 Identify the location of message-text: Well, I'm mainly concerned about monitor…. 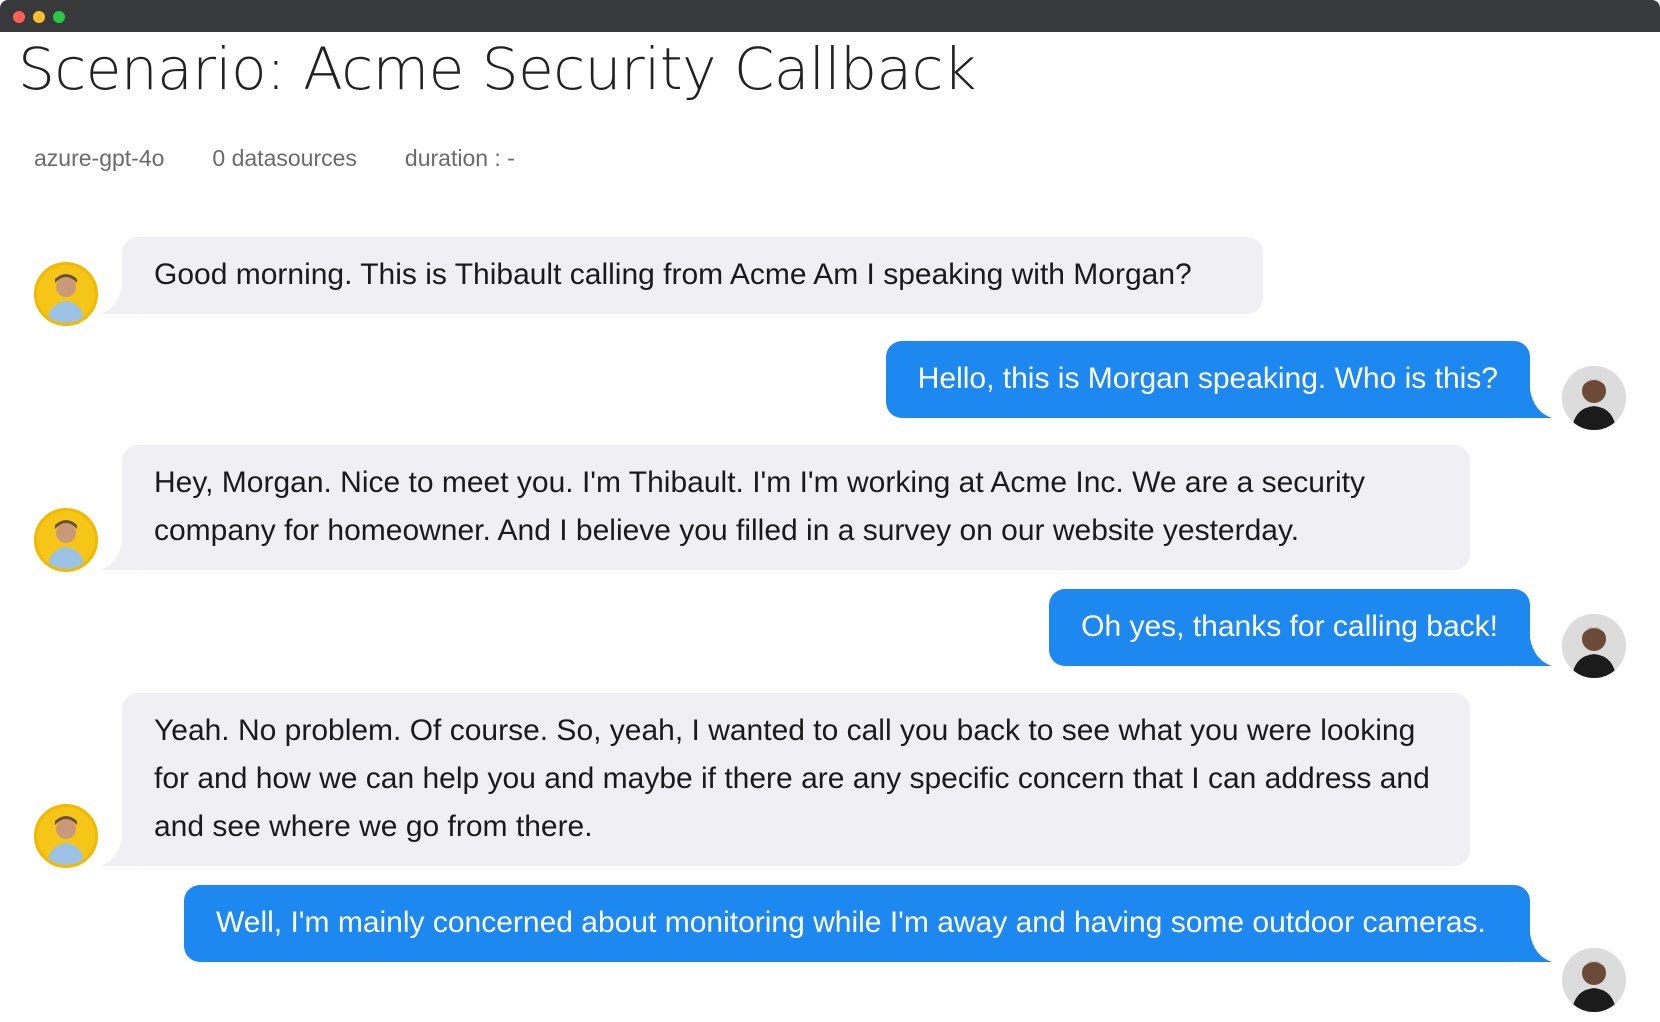
(851, 922).